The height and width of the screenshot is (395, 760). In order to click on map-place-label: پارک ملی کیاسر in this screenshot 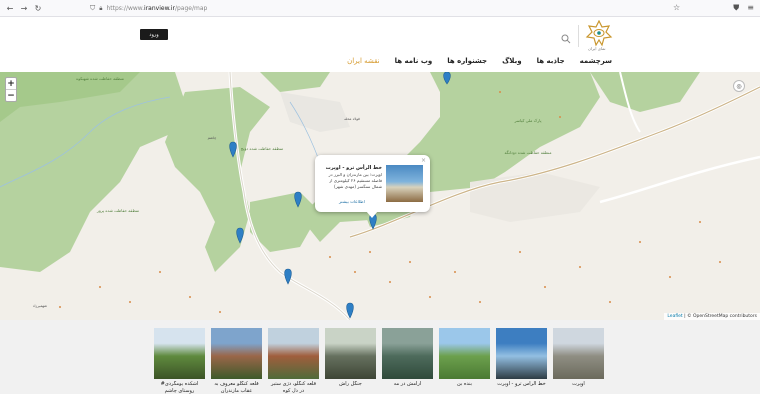, I will do `click(527, 120)`.